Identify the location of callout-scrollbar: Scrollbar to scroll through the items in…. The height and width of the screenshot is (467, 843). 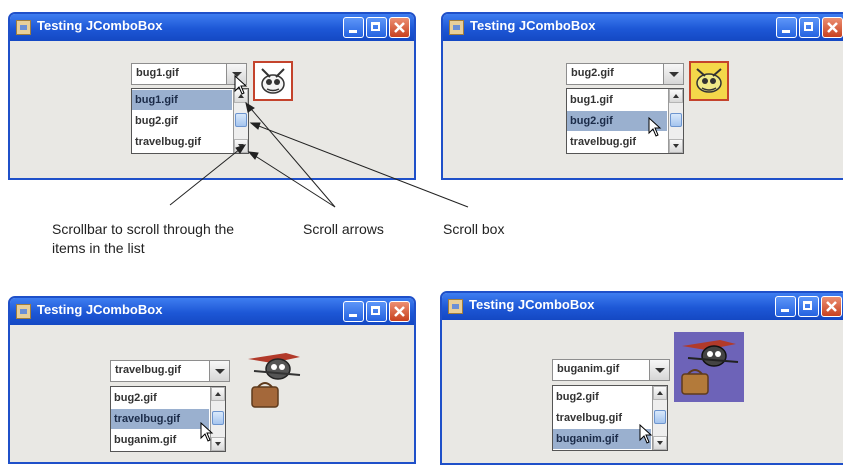
(143, 238).